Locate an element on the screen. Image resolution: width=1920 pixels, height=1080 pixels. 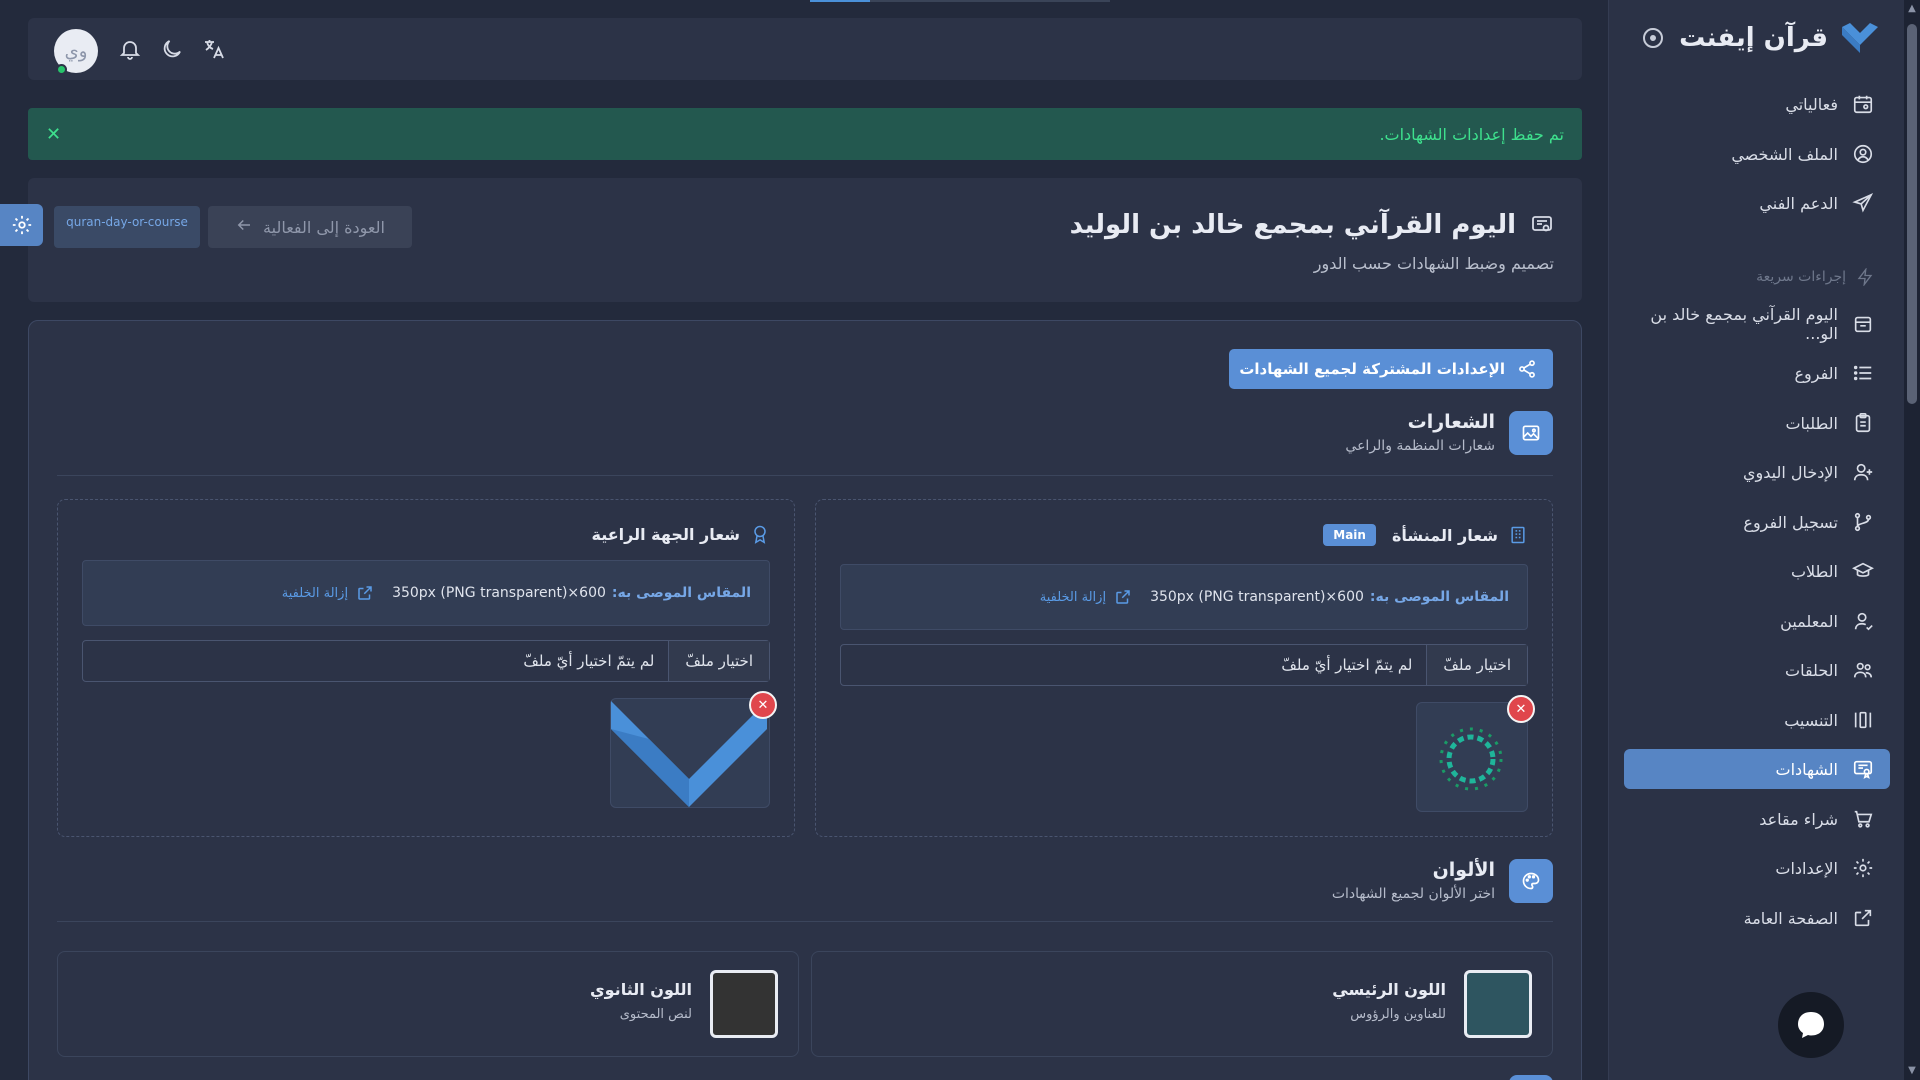
sidebar-item-manual-entry: الإدخال اليدوي is located at coordinates (1757, 472).